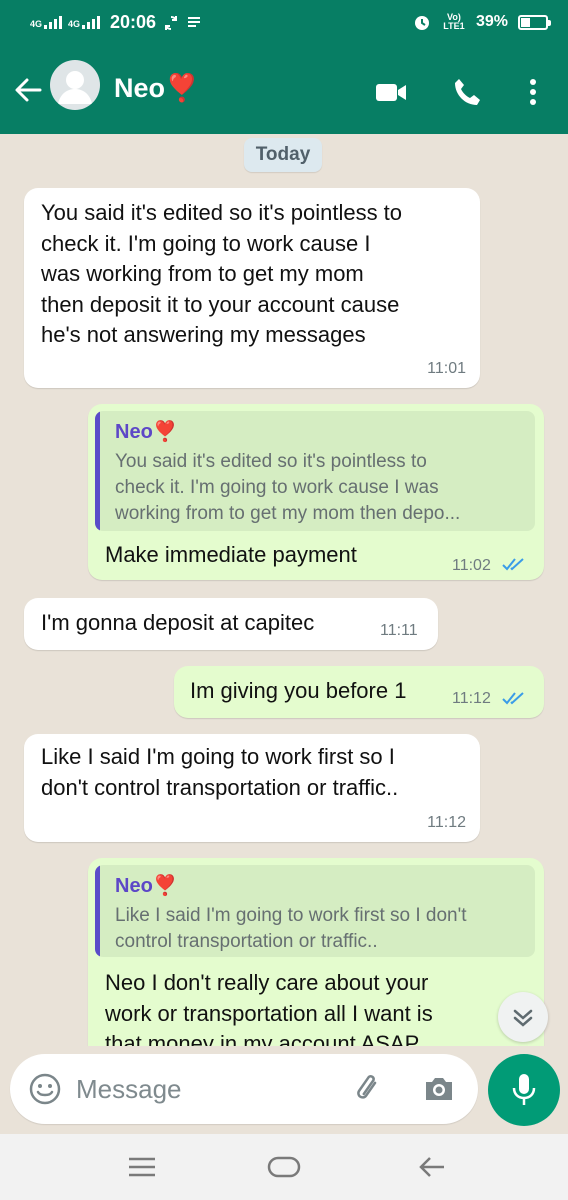  I want to click on message-text: Im giving you before 1, so click(298, 690).